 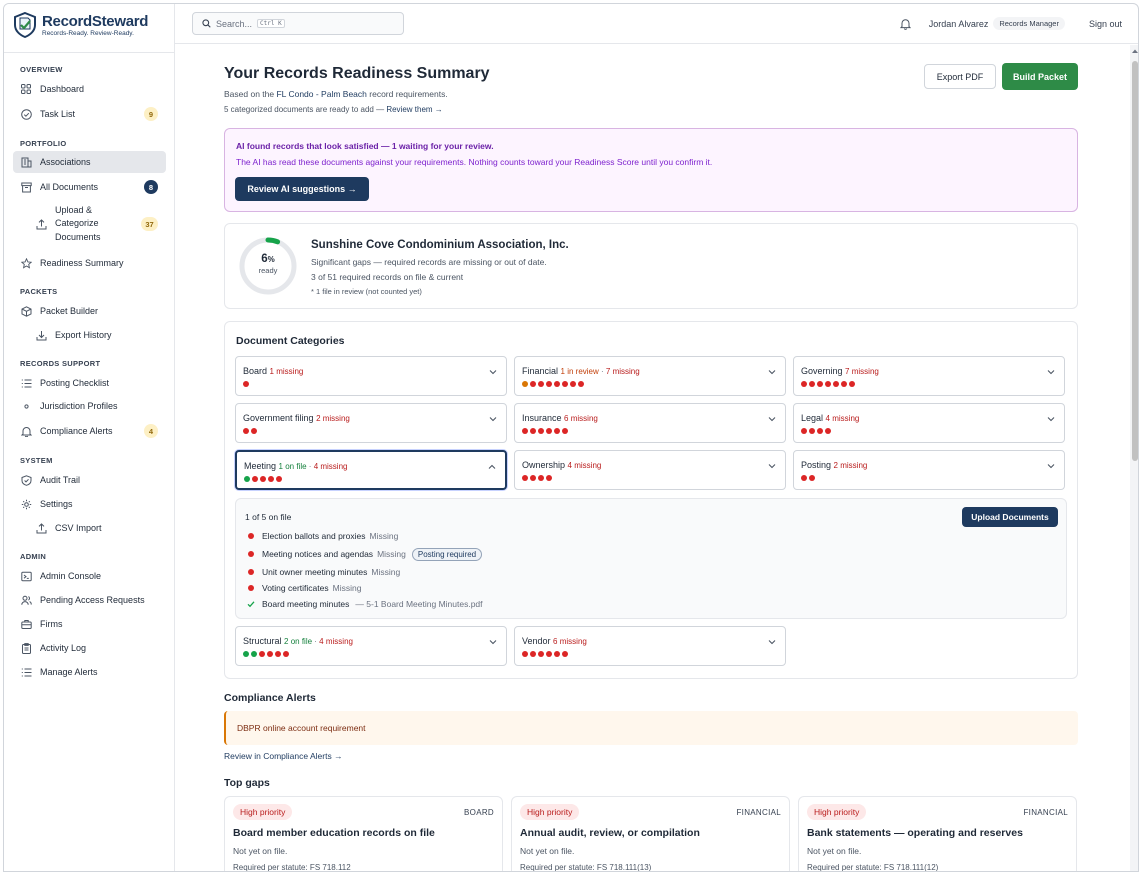 What do you see at coordinates (89, 672) in the screenshot?
I see `sidebar-item-manage-alerts: Manage Alerts` at bounding box center [89, 672].